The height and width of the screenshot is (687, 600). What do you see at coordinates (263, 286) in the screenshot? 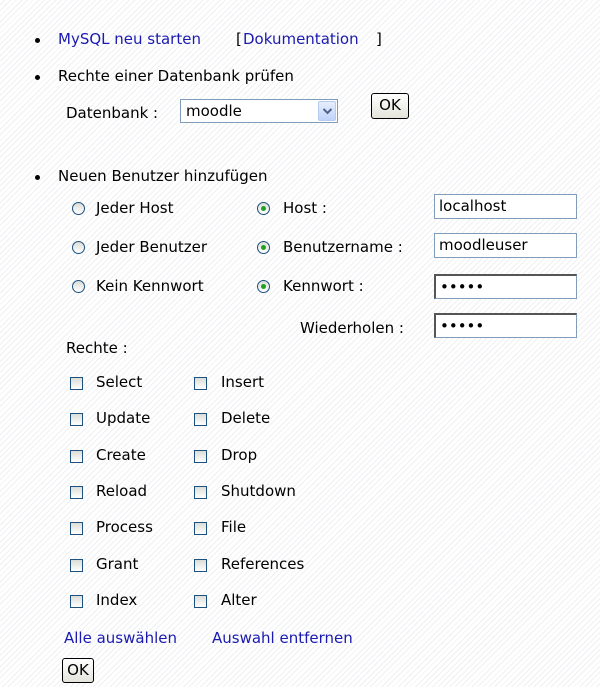
I see `password-radio` at bounding box center [263, 286].